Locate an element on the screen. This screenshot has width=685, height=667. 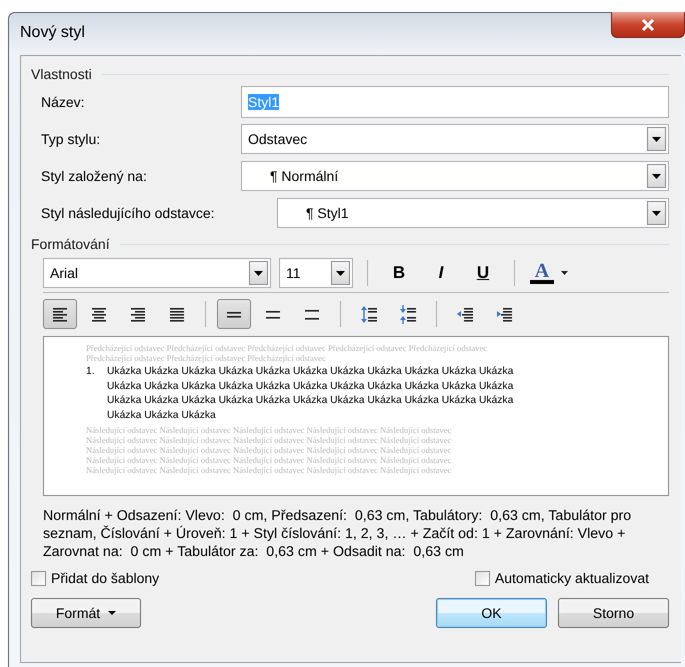
field-label: Styl následujícího odstavce: is located at coordinates (128, 213).